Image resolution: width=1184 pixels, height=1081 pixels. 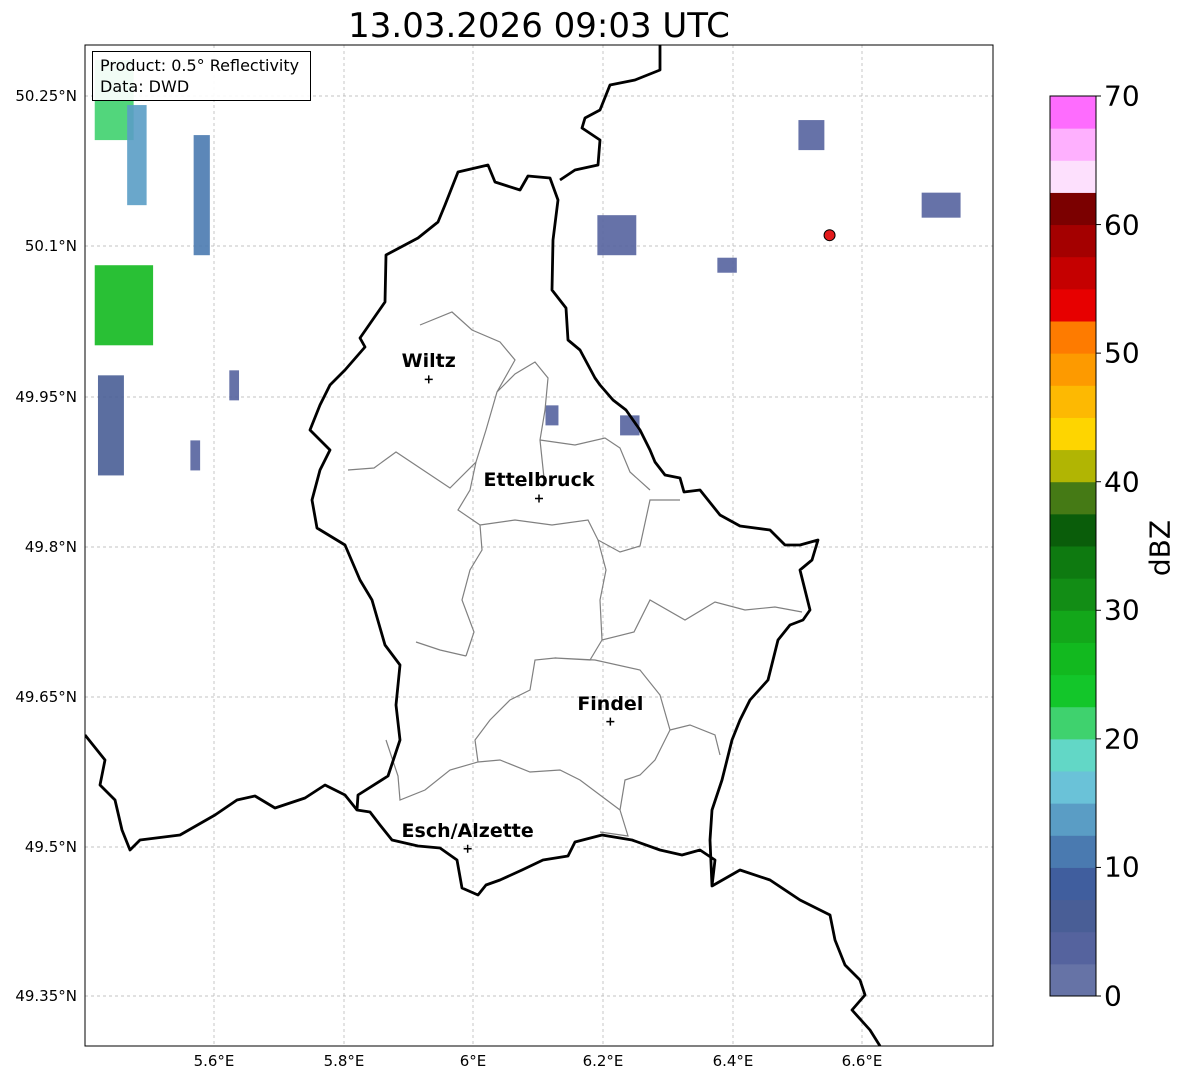 I want to click on city-label: Ettelbruck, so click(x=539, y=480).